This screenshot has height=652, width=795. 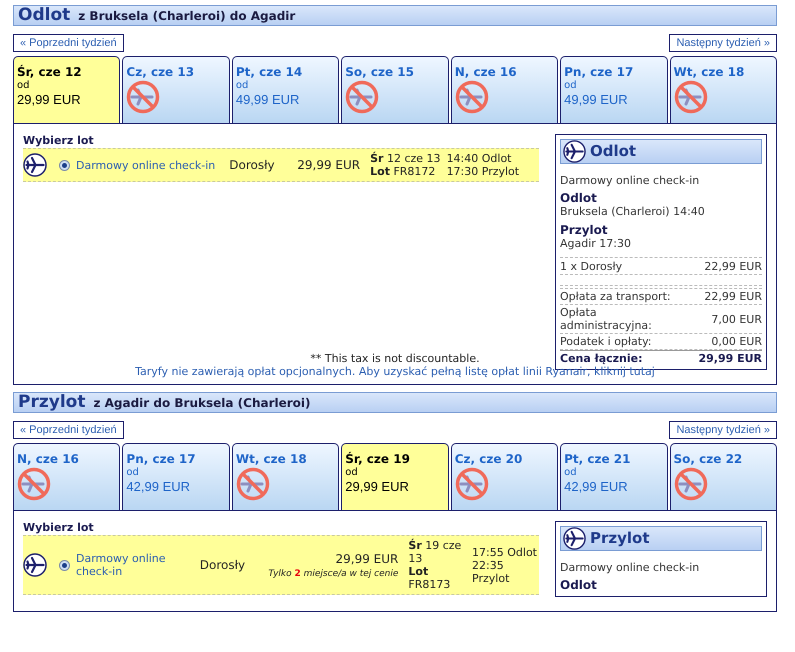 What do you see at coordinates (504, 476) in the screenshot?
I see `day-tab: Cz, cze 20` at bounding box center [504, 476].